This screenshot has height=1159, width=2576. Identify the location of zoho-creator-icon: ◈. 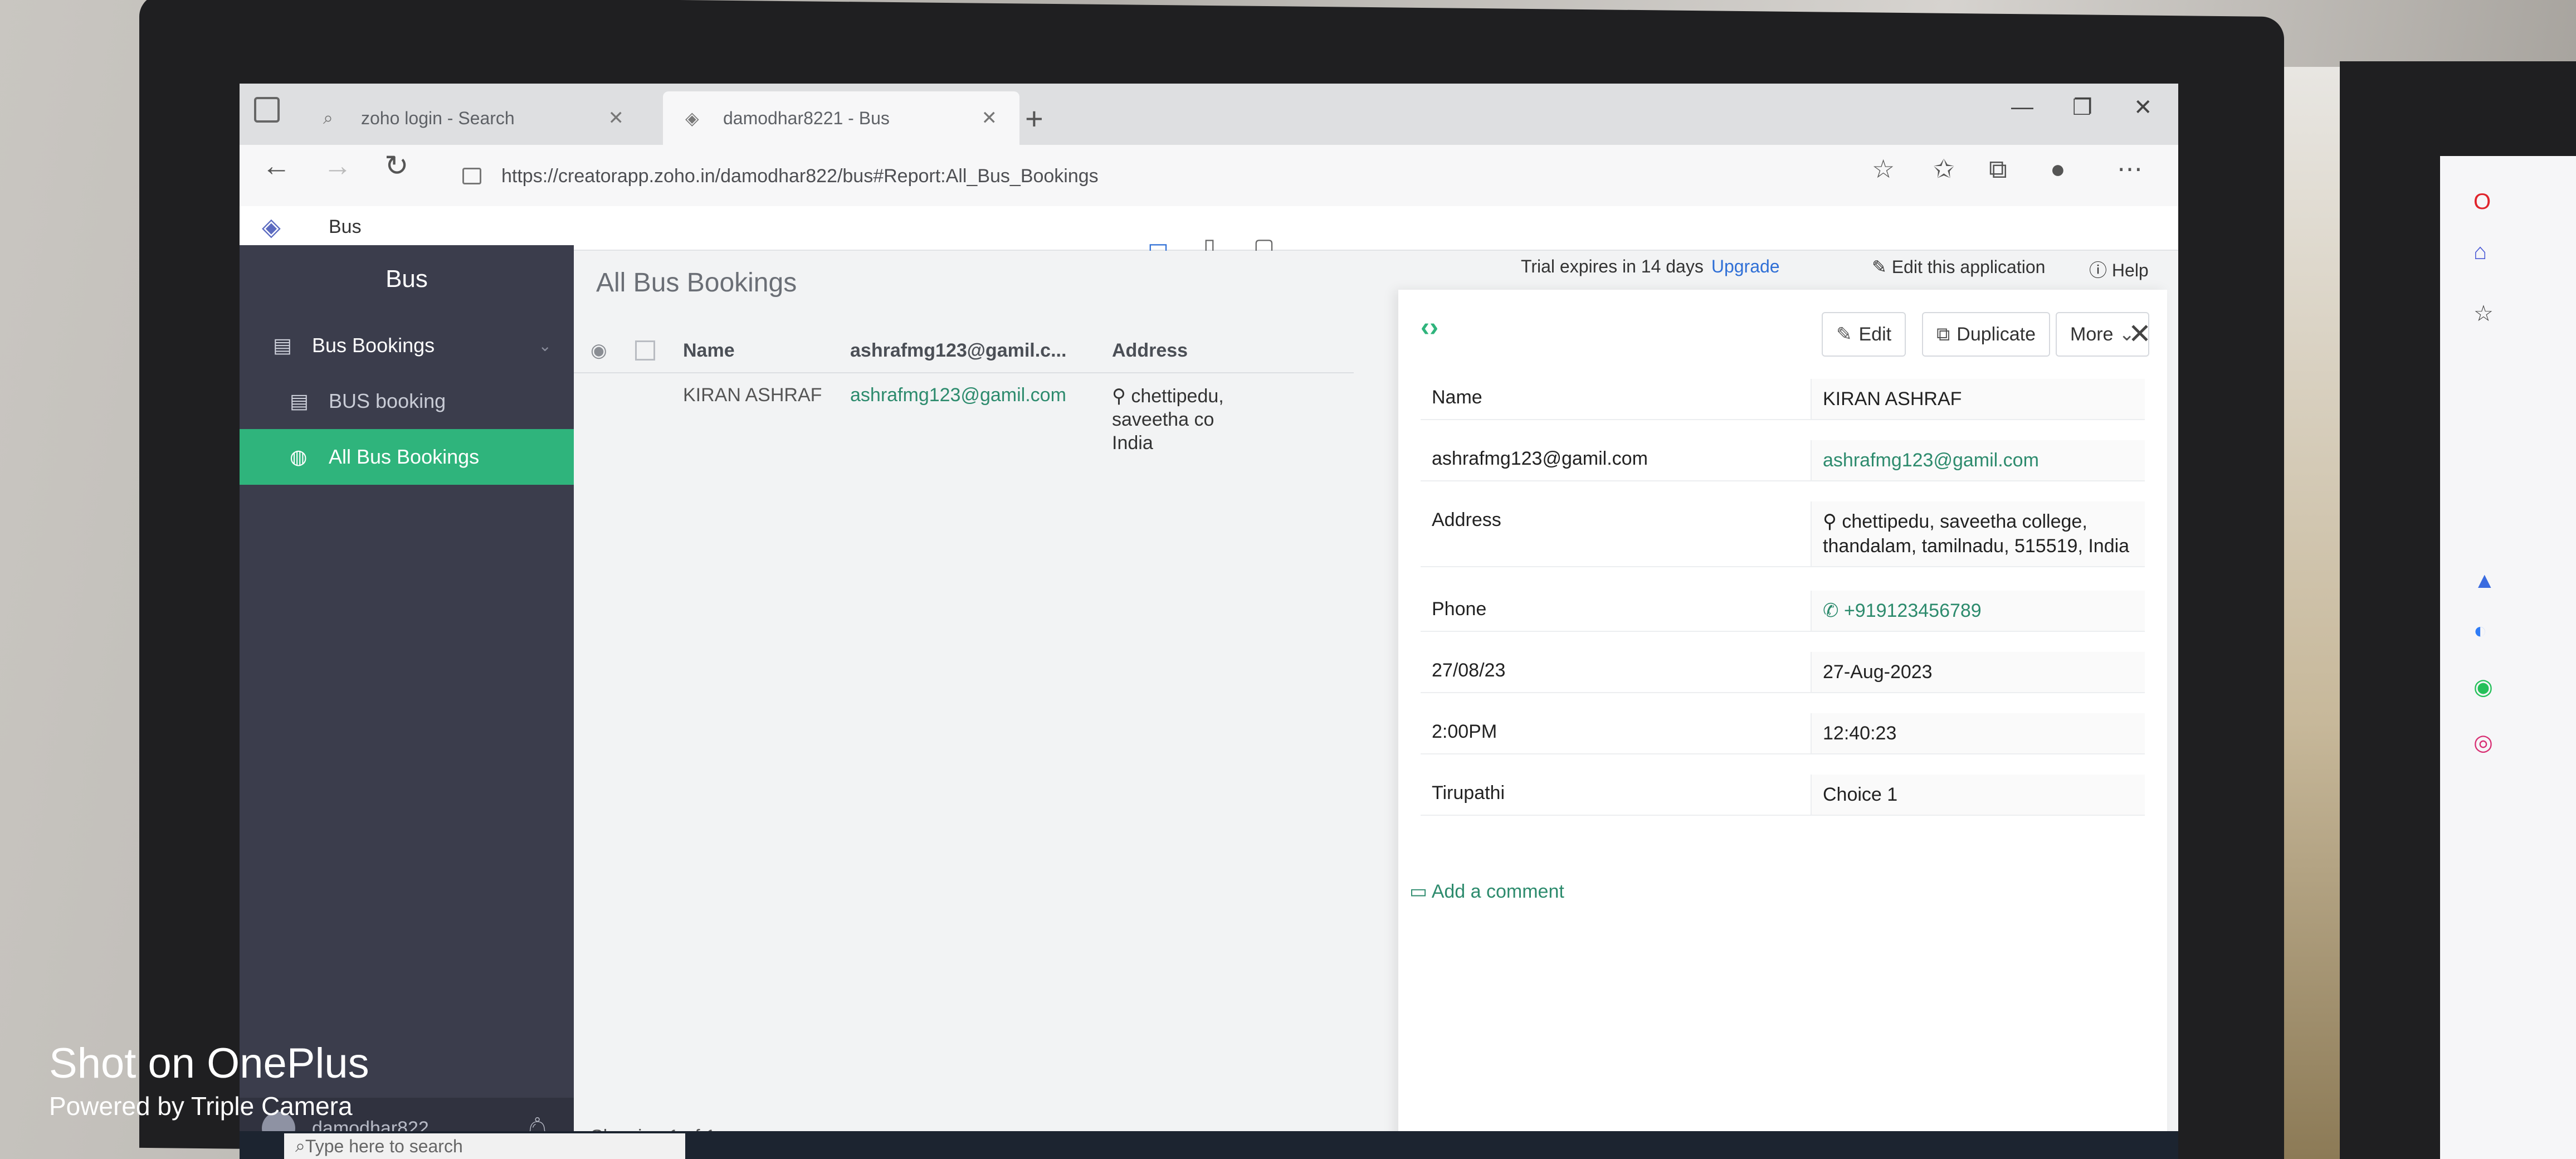
(692, 118).